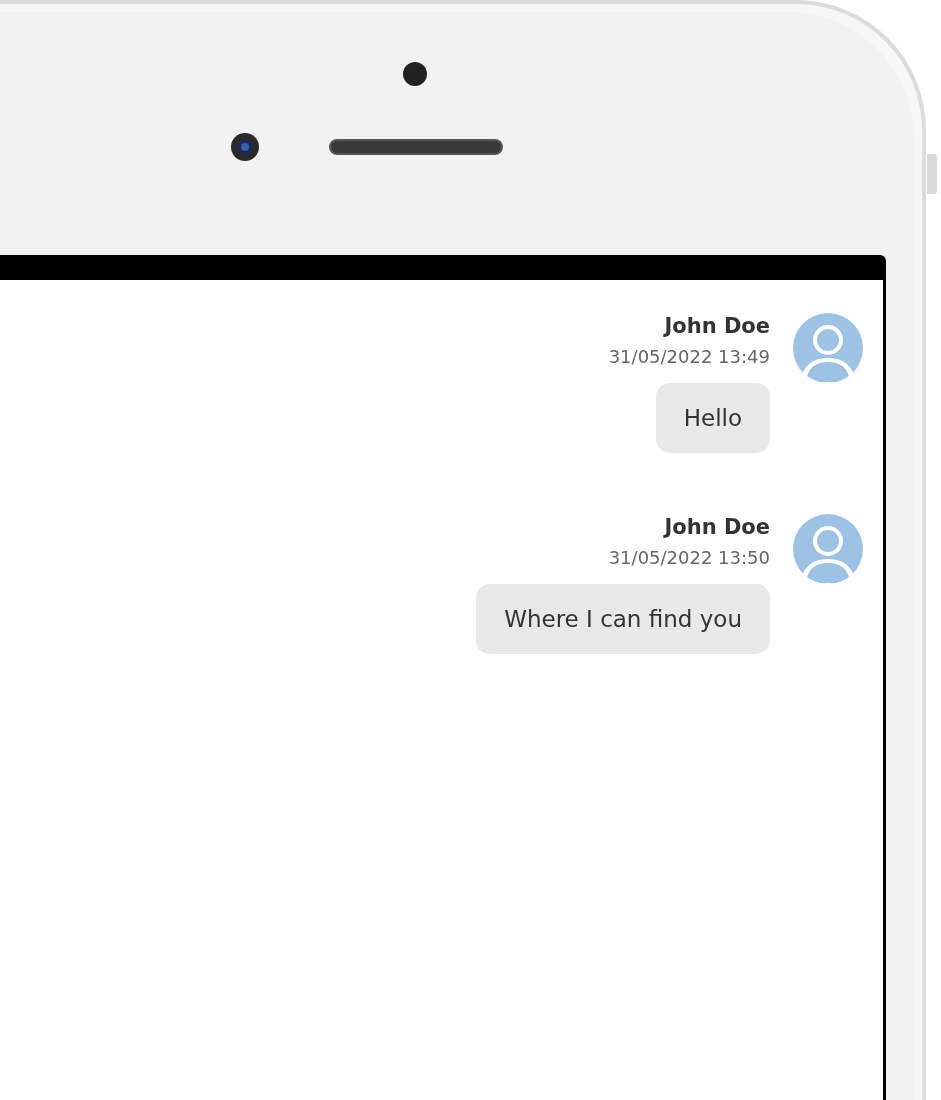  What do you see at coordinates (689, 356) in the screenshot?
I see `message-timestamp: 31/05/2022 13:49` at bounding box center [689, 356].